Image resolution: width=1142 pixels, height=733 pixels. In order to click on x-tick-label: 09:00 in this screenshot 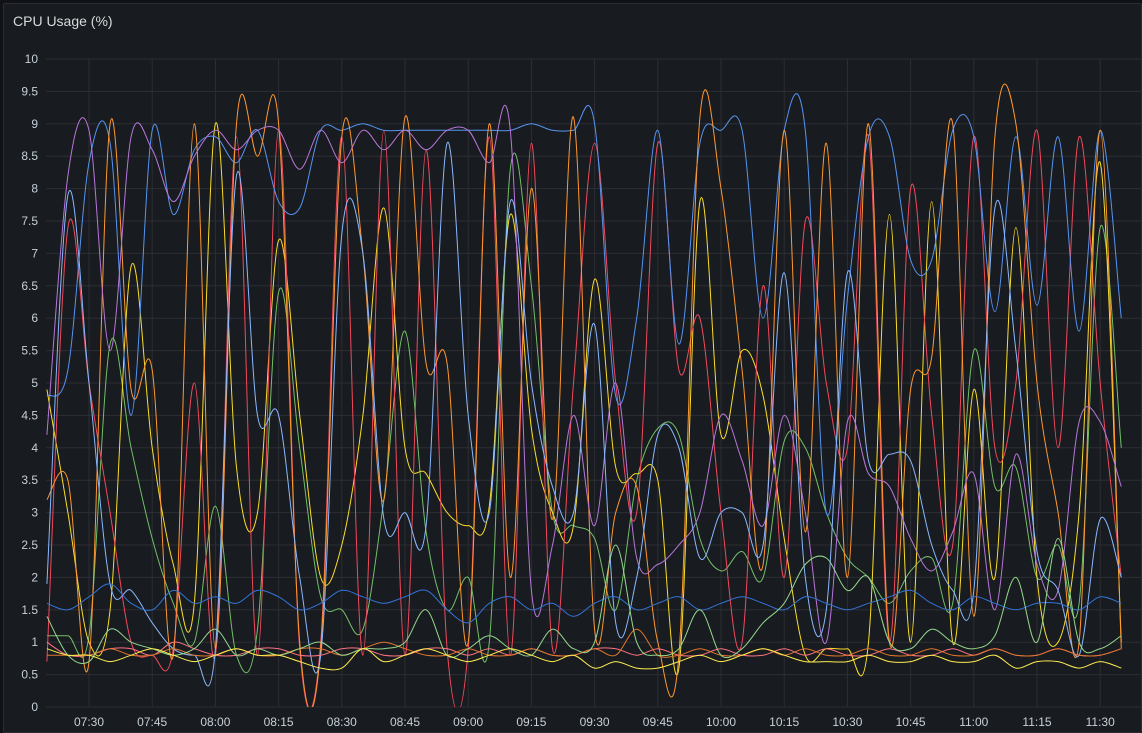, I will do `click(468, 722)`.